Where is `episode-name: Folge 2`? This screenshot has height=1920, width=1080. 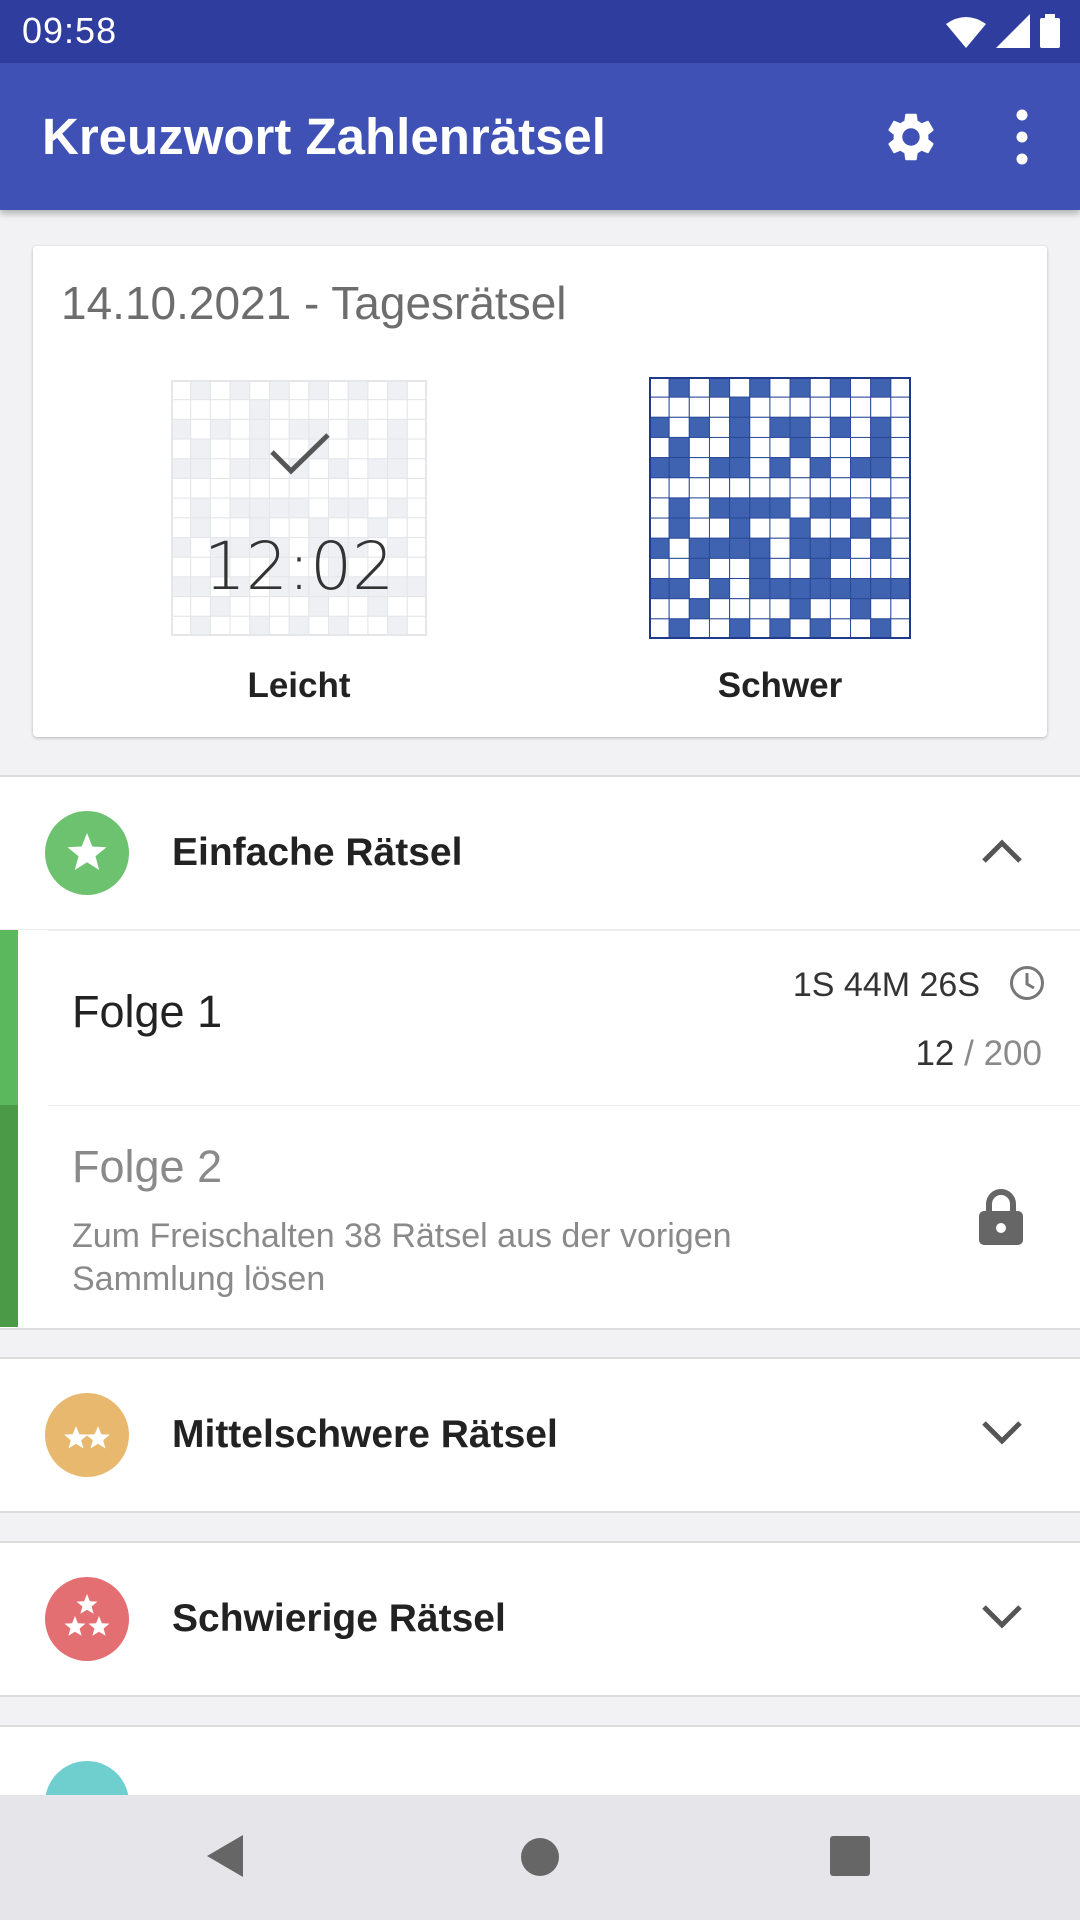 episode-name: Folge 2 is located at coordinates (147, 1166).